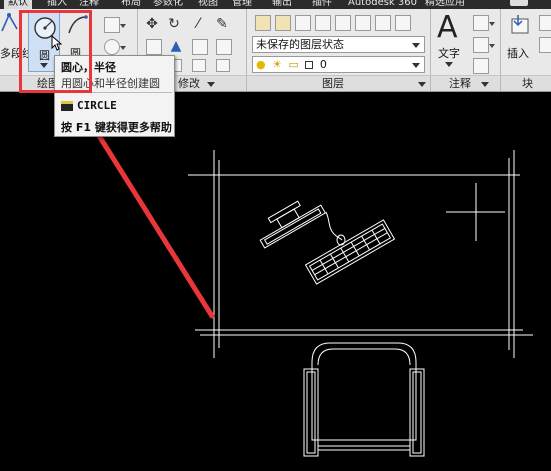 Image resolution: width=551 pixels, height=471 pixels. What do you see at coordinates (211, 84) in the screenshot?
I see `modify-expand-icon` at bounding box center [211, 84].